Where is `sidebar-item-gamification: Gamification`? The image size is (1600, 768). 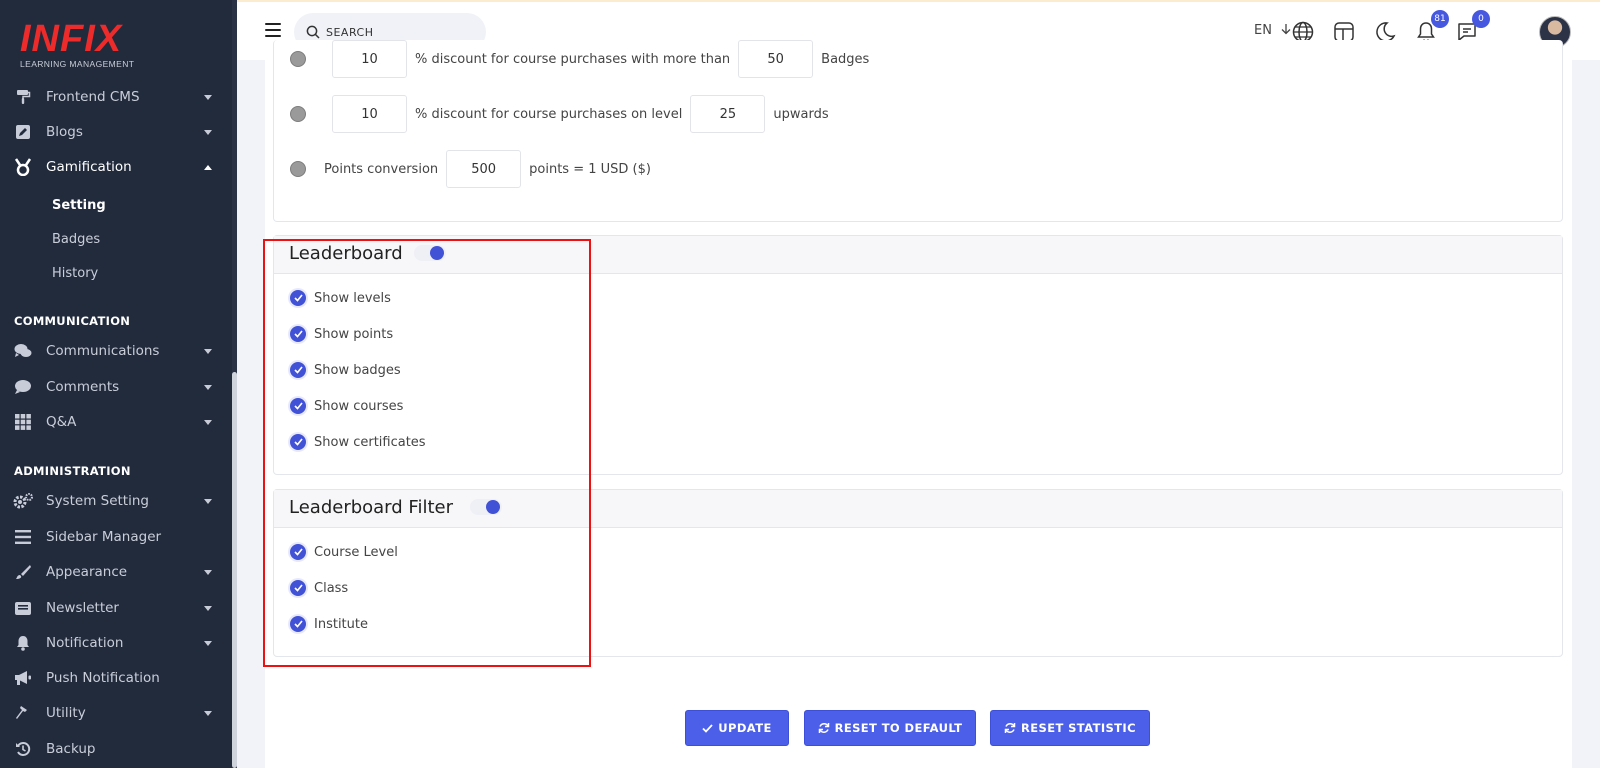
sidebar-item-gamification: Gamification is located at coordinates (116, 167).